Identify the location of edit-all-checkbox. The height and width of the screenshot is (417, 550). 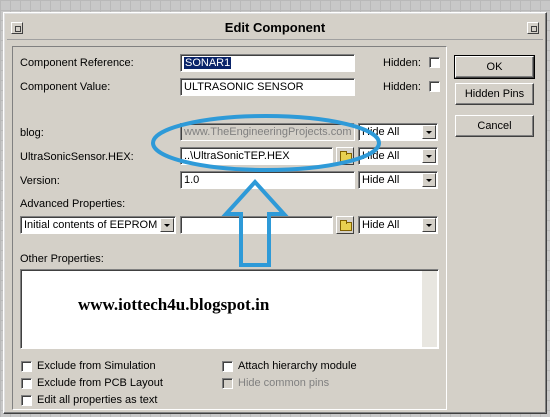
(26, 400).